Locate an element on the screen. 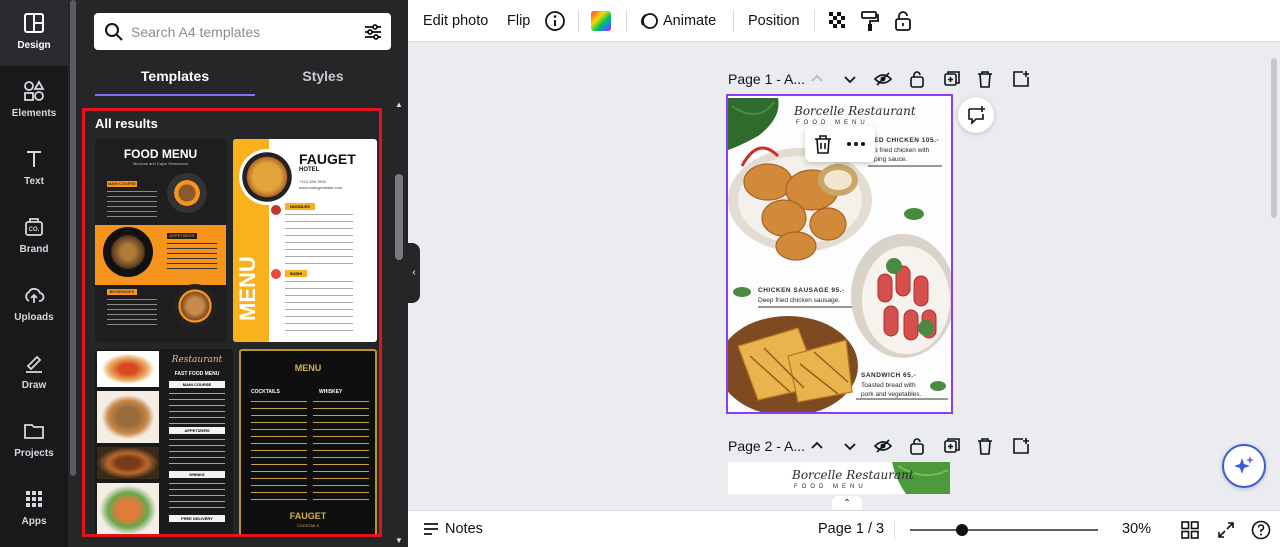 This screenshot has height=547, width=1280. scroll-down-arrow-icon: ▼ is located at coordinates (399, 540).